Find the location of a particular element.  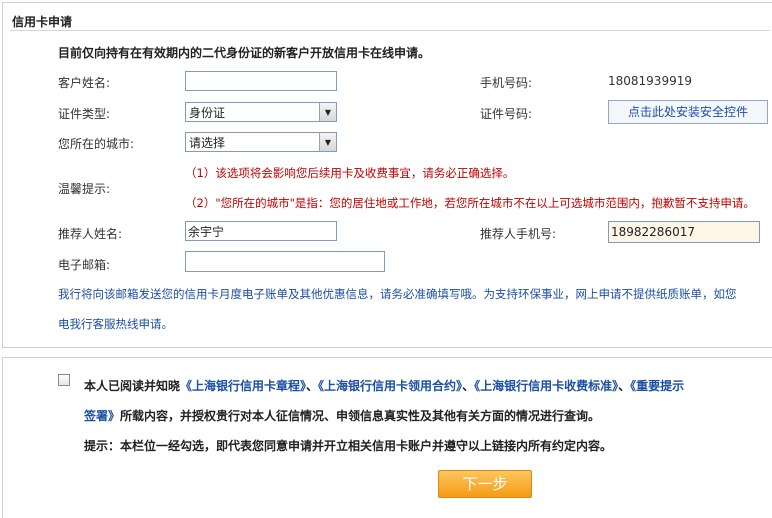

id-type-label: 证件类型: is located at coordinates (84, 114).